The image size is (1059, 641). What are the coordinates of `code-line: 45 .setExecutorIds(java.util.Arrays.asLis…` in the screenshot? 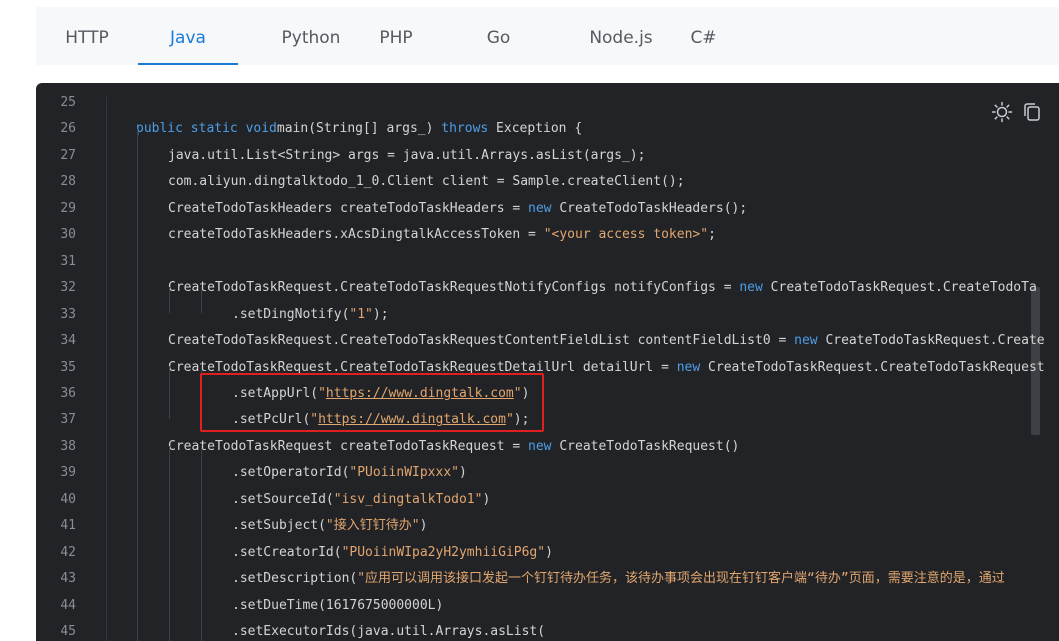 It's located at (547, 630).